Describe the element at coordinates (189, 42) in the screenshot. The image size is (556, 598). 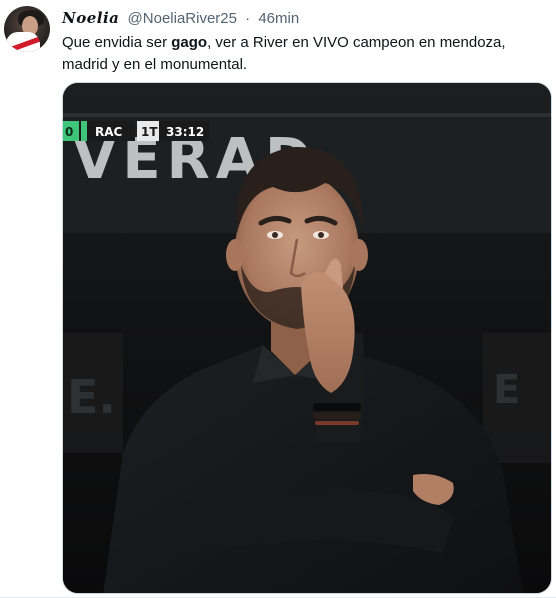
I see `tweet-text-bold: gago` at that location.